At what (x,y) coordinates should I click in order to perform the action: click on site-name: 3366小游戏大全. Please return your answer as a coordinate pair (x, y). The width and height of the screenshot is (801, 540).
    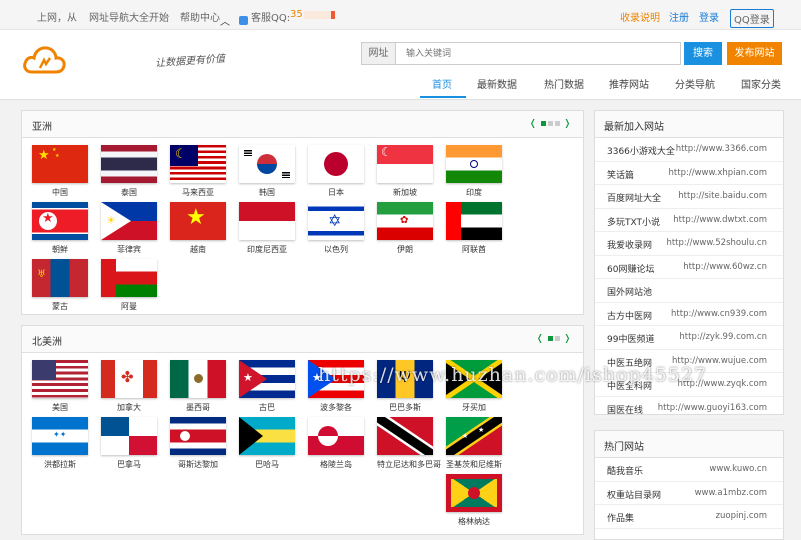
    Looking at the image, I should click on (641, 150).